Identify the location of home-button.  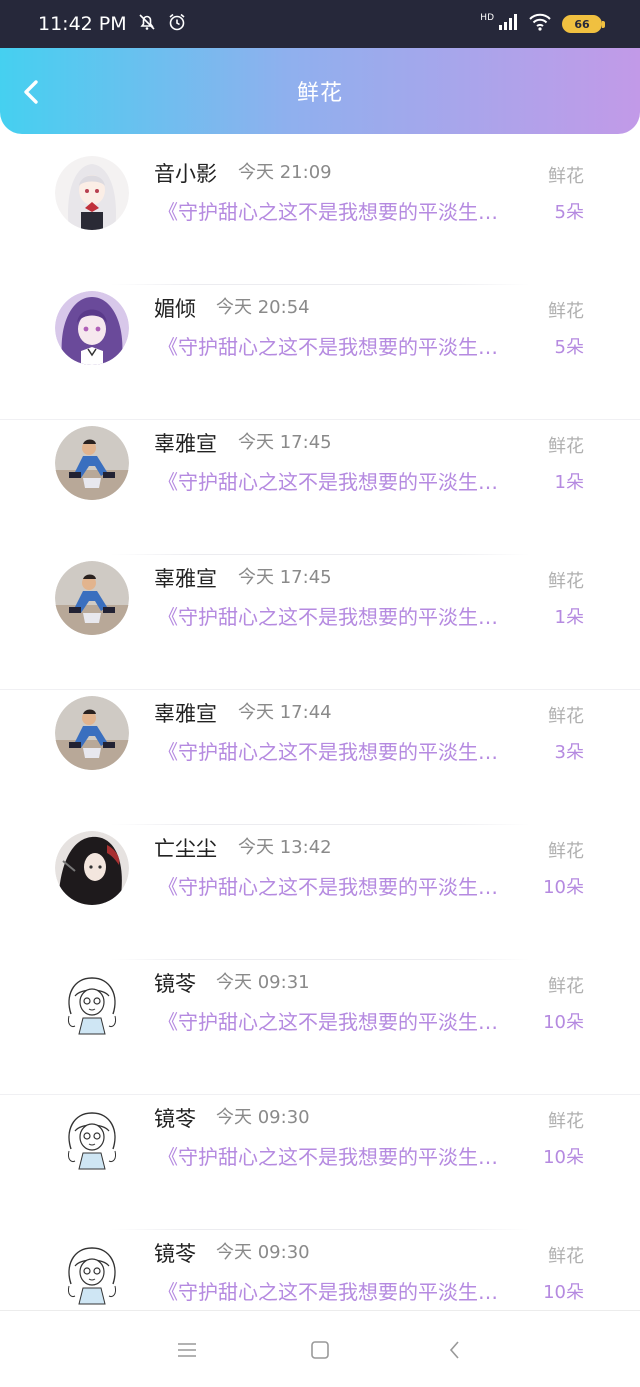
(320, 1350).